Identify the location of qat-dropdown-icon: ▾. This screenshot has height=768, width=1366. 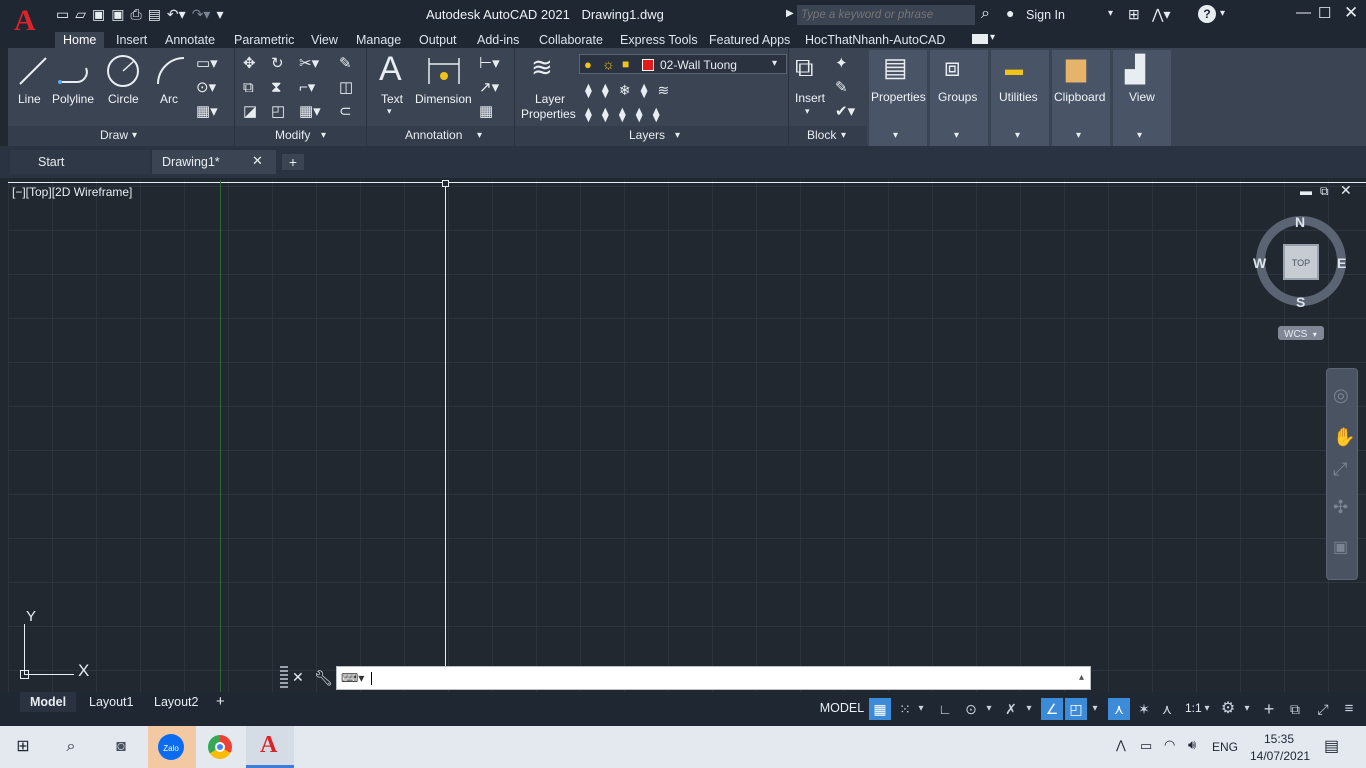
(219, 15).